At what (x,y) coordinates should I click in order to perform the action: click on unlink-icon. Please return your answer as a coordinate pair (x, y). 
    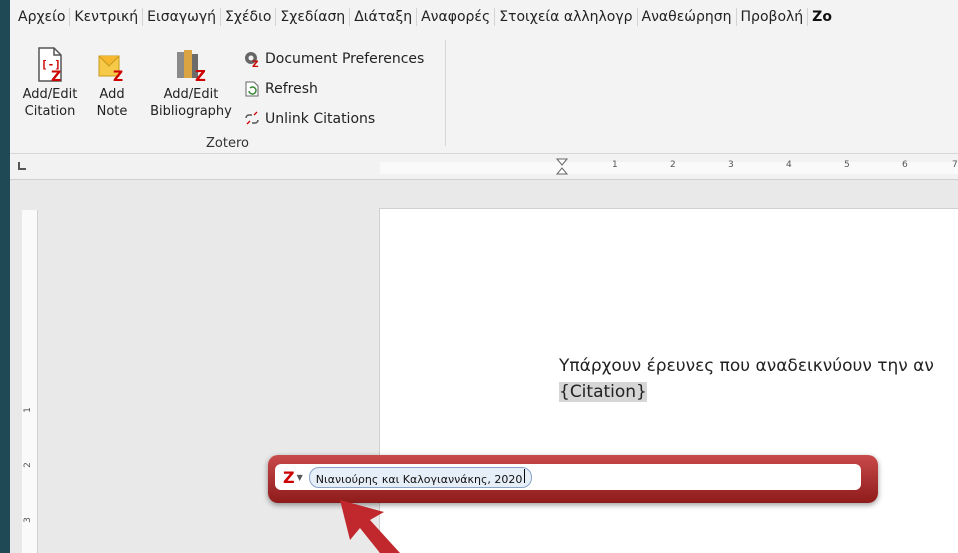
    Looking at the image, I should click on (252, 118).